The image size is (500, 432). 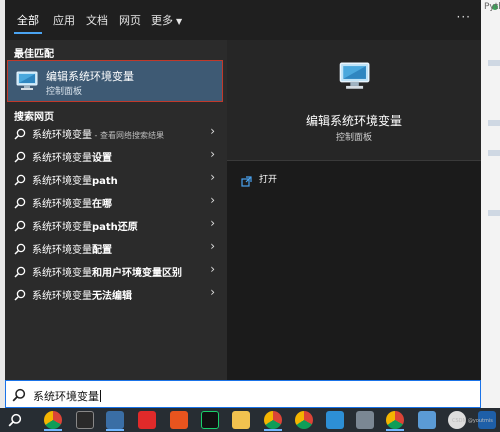 I want to click on web-result-item: 系统环境变量path还原 ›, so click(x=116, y=224).